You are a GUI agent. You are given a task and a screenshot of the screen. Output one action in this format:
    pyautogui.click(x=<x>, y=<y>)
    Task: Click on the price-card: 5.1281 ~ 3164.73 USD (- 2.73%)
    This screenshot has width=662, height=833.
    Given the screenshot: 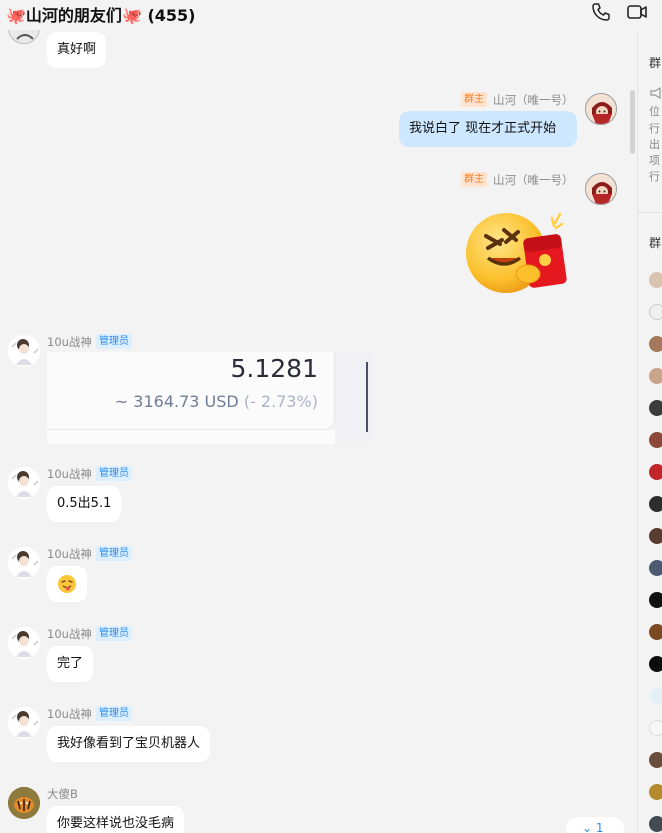 What is the action you would take?
    pyautogui.click(x=209, y=398)
    